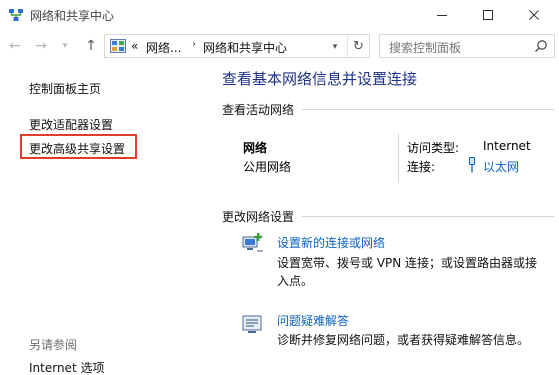 The height and width of the screenshot is (375, 559). I want to click on window-title: 网络和共享中心, so click(72, 16).